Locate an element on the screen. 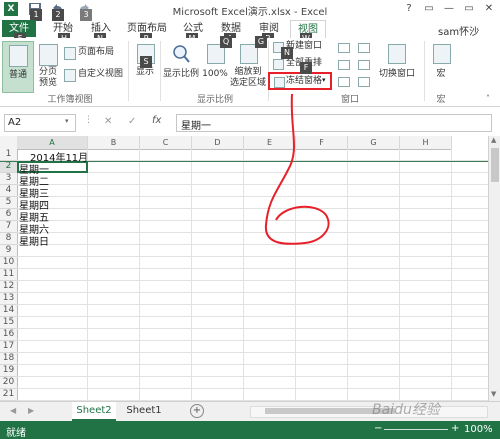  zoom-minus-icon: − is located at coordinates (378, 428).